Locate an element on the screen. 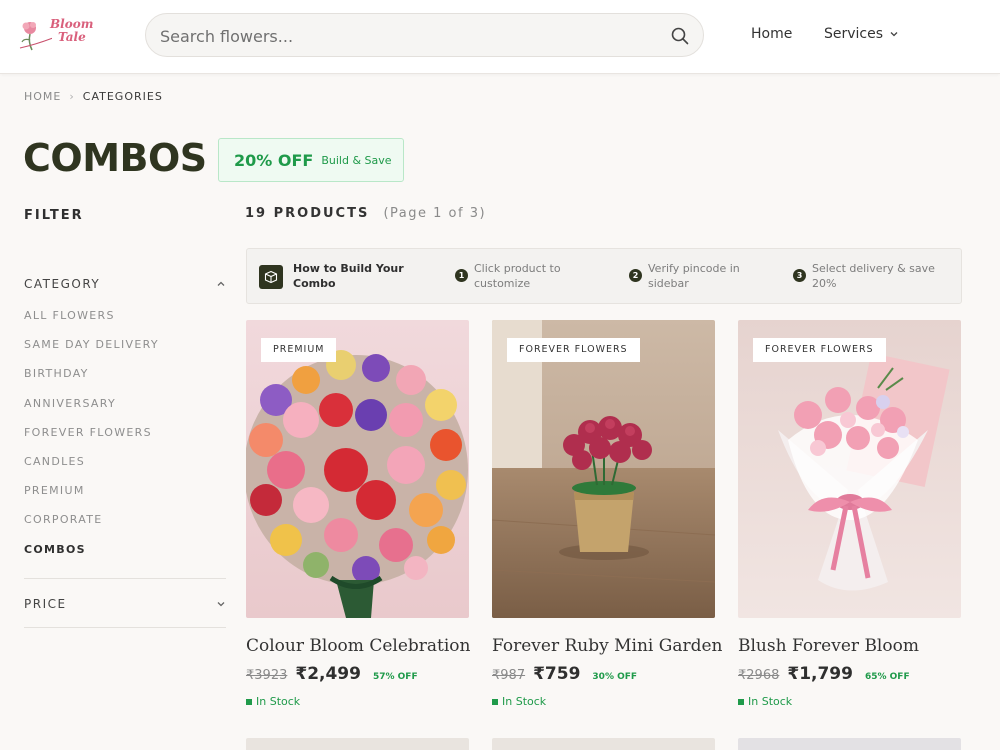  logo-wordmark: Bloom Tale is located at coordinates (71, 31).